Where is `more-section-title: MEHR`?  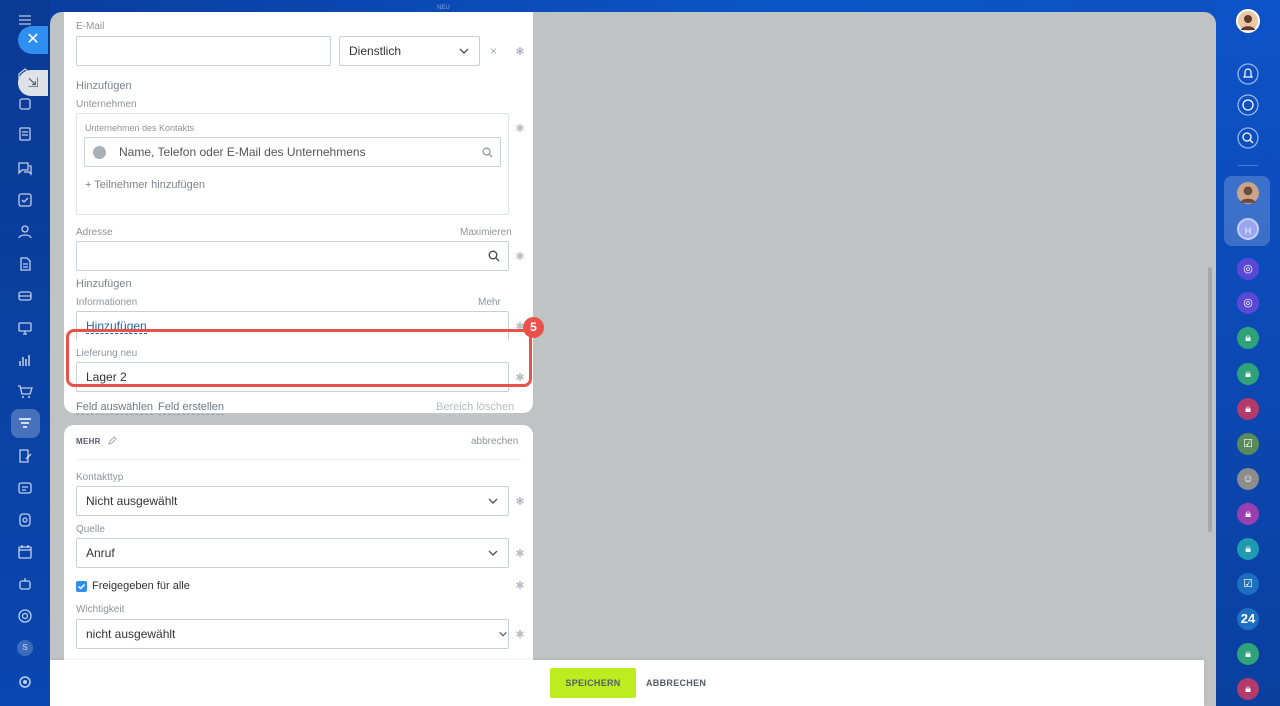
more-section-title: MEHR is located at coordinates (88, 441).